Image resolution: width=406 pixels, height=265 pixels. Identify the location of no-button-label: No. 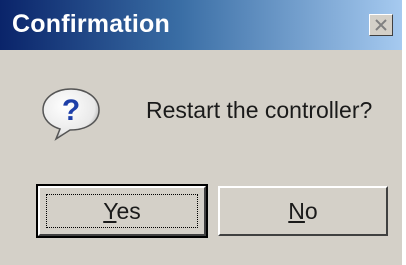
(303, 210).